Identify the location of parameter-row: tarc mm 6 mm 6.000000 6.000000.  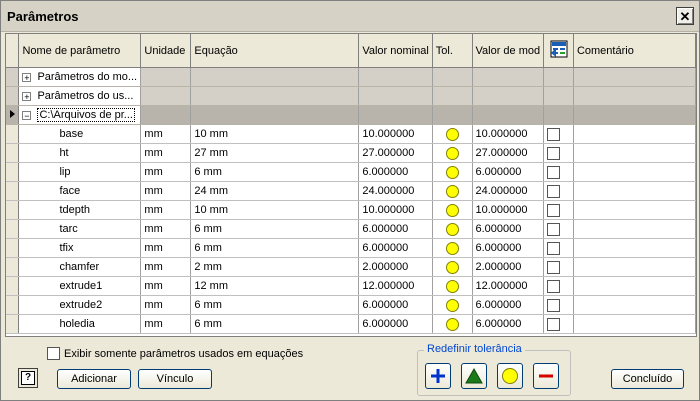
(351, 229).